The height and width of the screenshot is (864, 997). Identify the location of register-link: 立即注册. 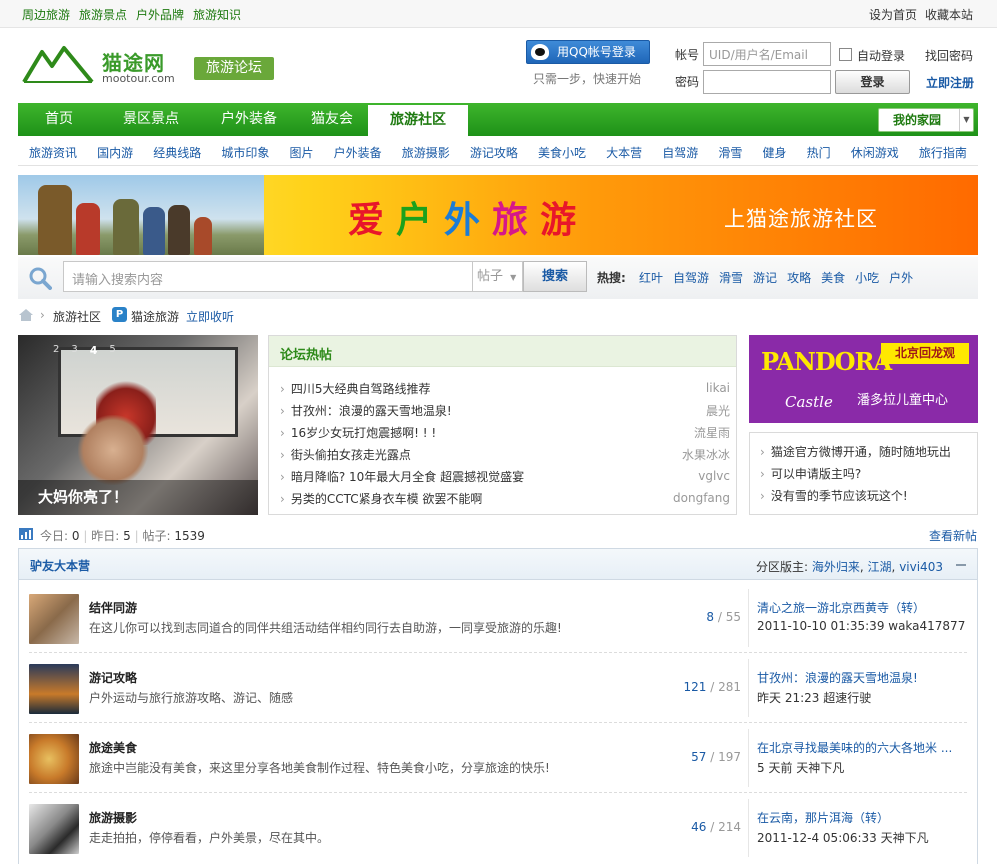
(950, 82).